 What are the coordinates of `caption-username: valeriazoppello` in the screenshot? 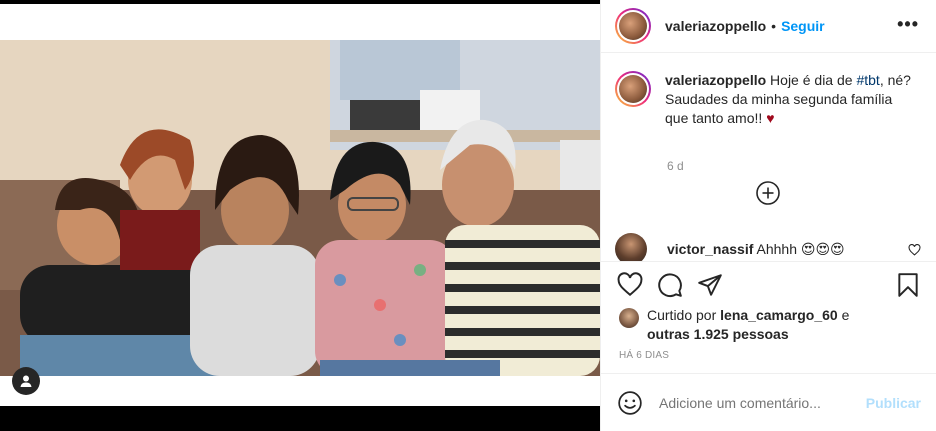 It's located at (715, 80).